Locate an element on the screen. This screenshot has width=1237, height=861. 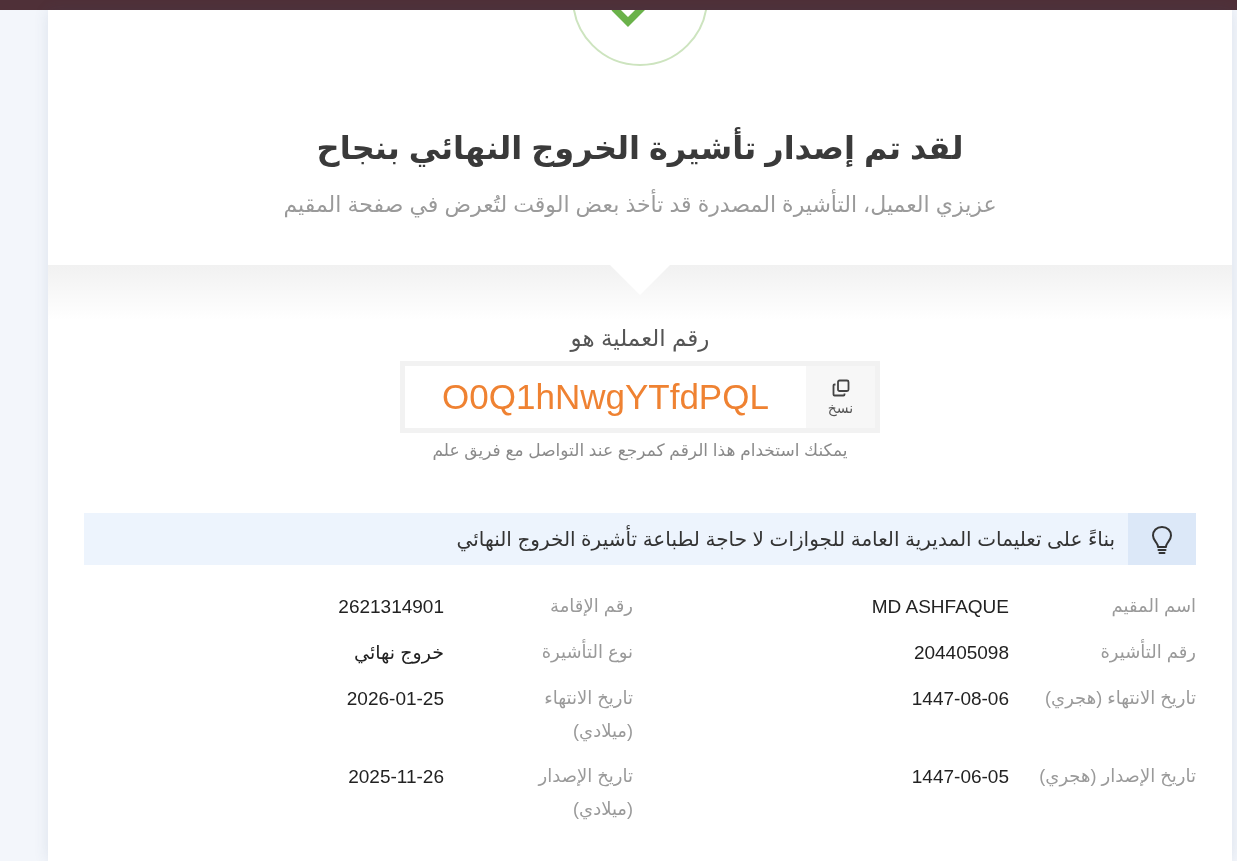
page-subtitle: عزيزي العميل، التأشيرة المصدرة قد تأخذ بعض الوقت لتُعرض في صفحة المقيم is located at coordinates (640, 205).